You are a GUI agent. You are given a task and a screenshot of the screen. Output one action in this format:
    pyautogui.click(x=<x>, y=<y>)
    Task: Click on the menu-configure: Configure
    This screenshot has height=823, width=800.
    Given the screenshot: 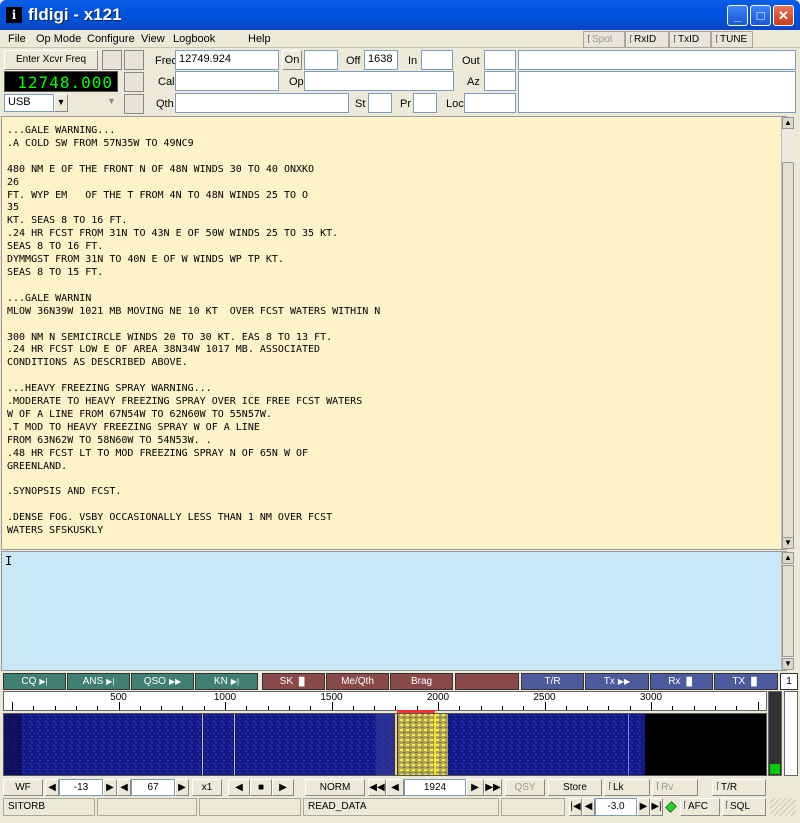 What is the action you would take?
    pyautogui.click(x=111, y=39)
    